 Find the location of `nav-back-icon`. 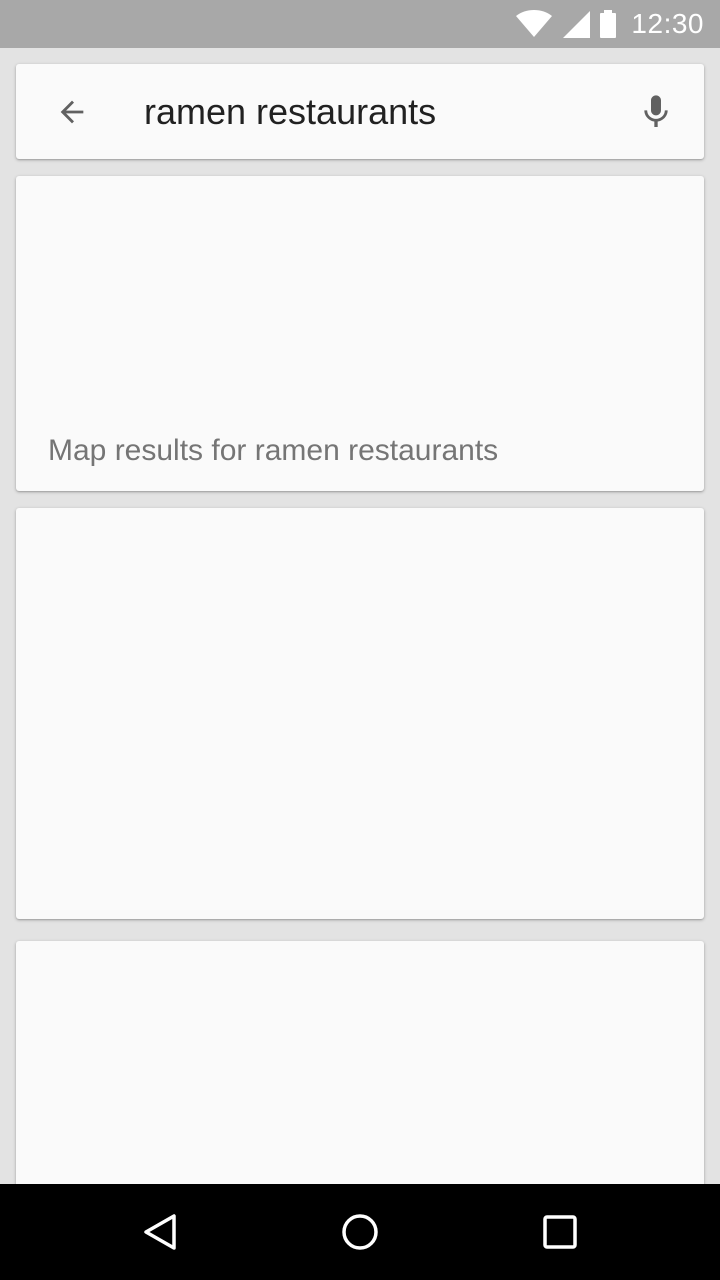

nav-back-icon is located at coordinates (160, 1232).